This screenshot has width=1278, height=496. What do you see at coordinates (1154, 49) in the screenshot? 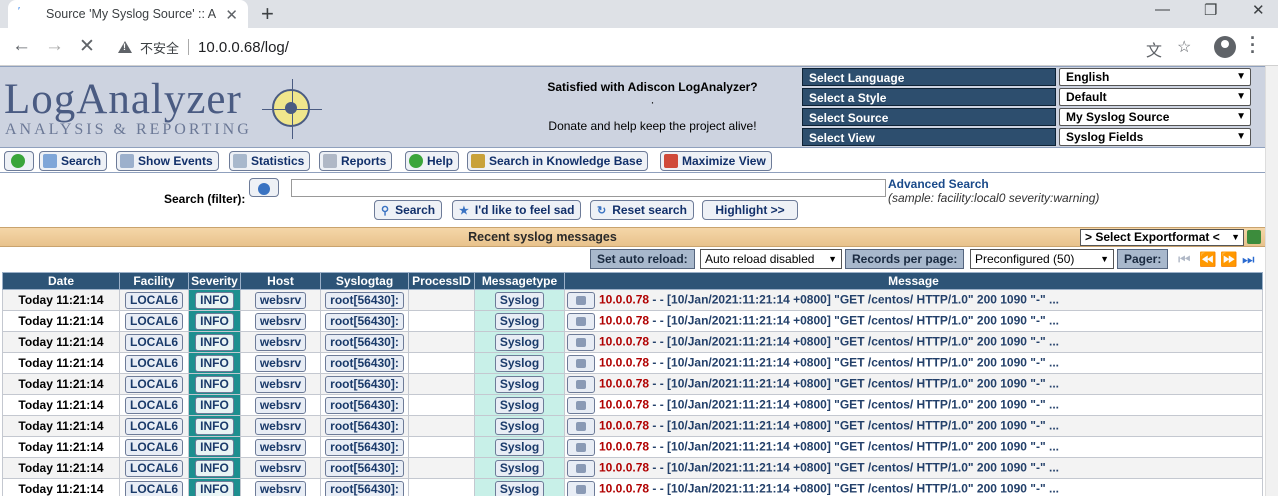
I see `translate-icon: 文` at bounding box center [1154, 49].